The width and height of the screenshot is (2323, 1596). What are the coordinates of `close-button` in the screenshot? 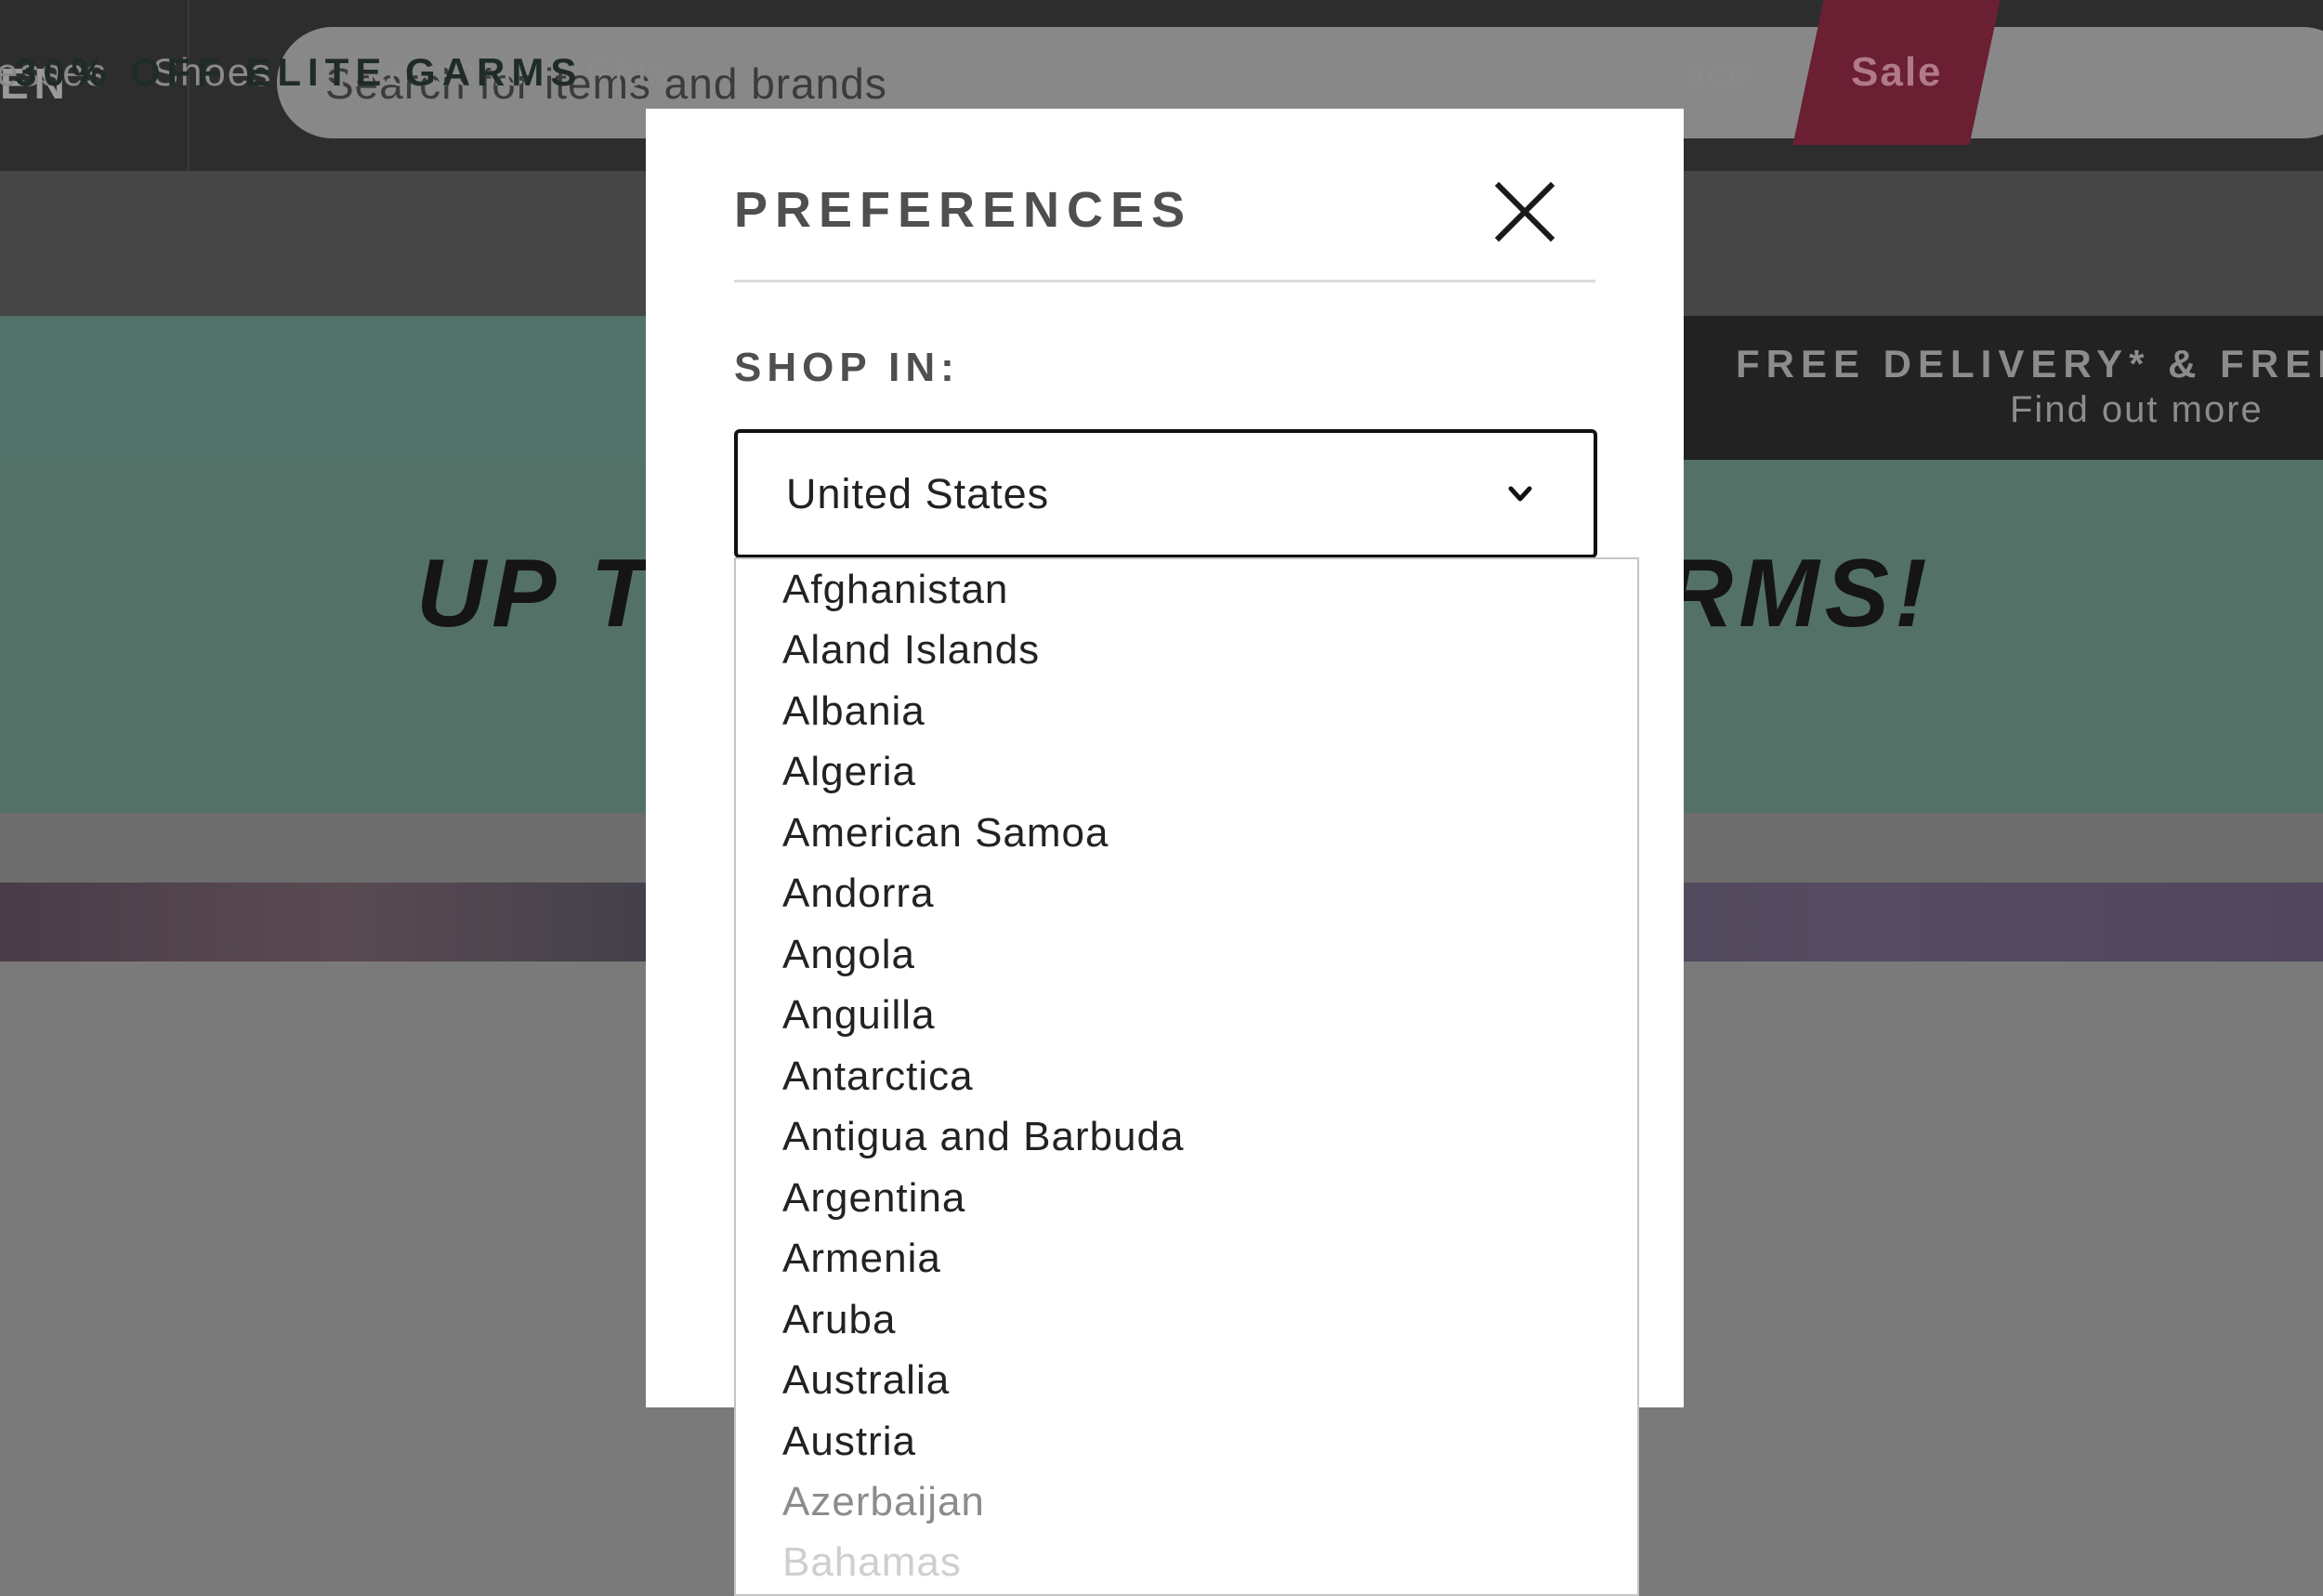 It's located at (1524, 211).